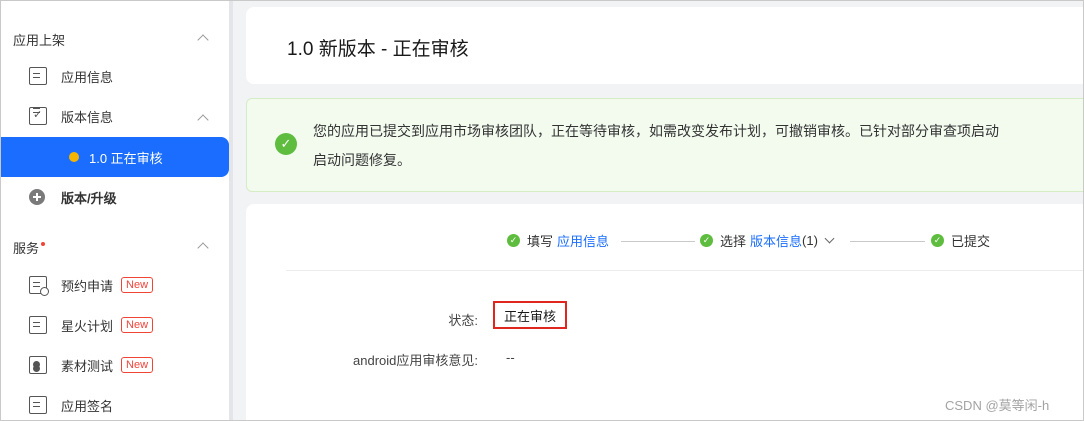  I want to click on sidebar-item-version-upgrade: 版本/升级, so click(73, 197).